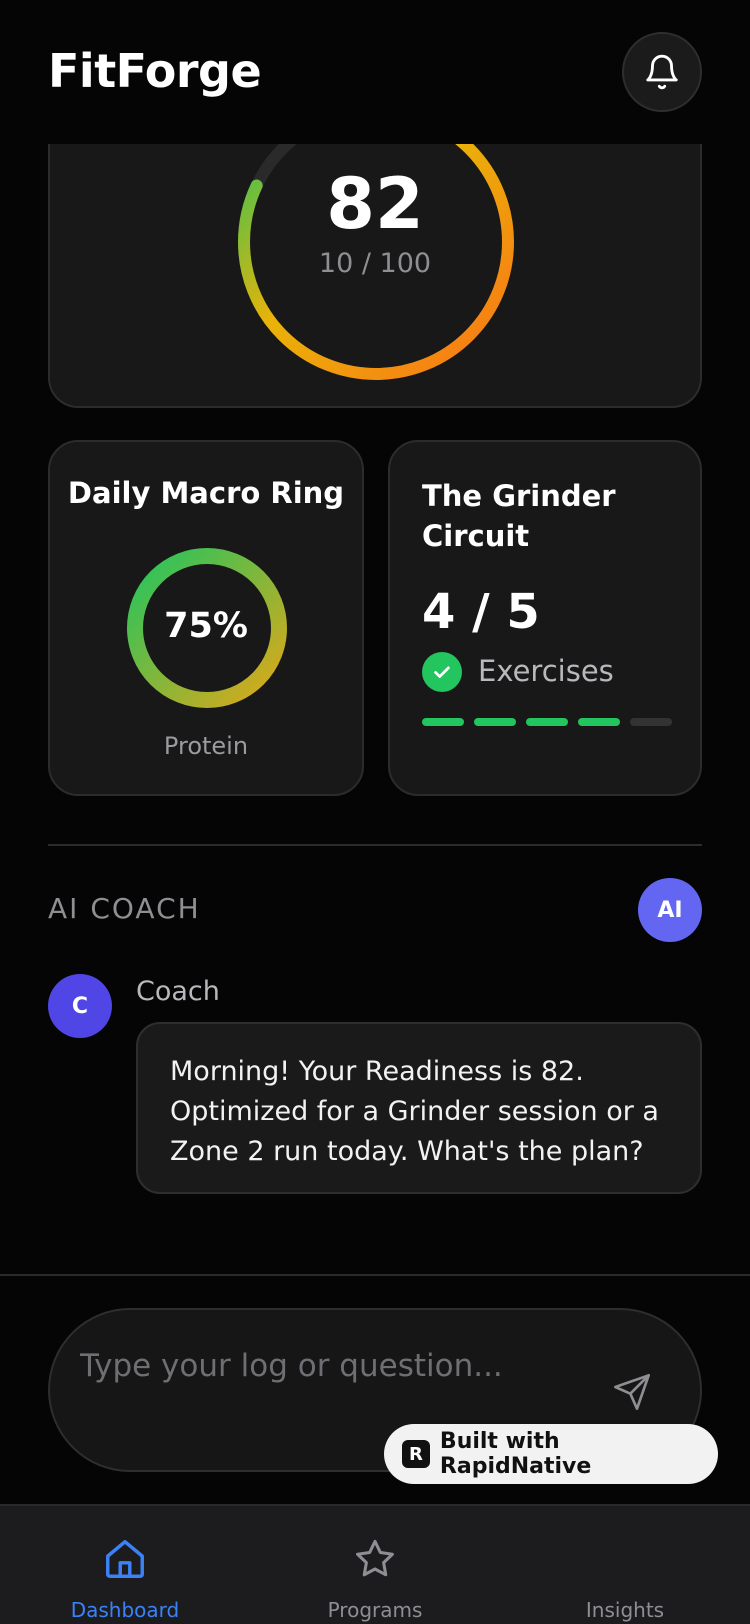 The height and width of the screenshot is (1624, 750). I want to click on exercise-count: 4 / 5, so click(481, 612).